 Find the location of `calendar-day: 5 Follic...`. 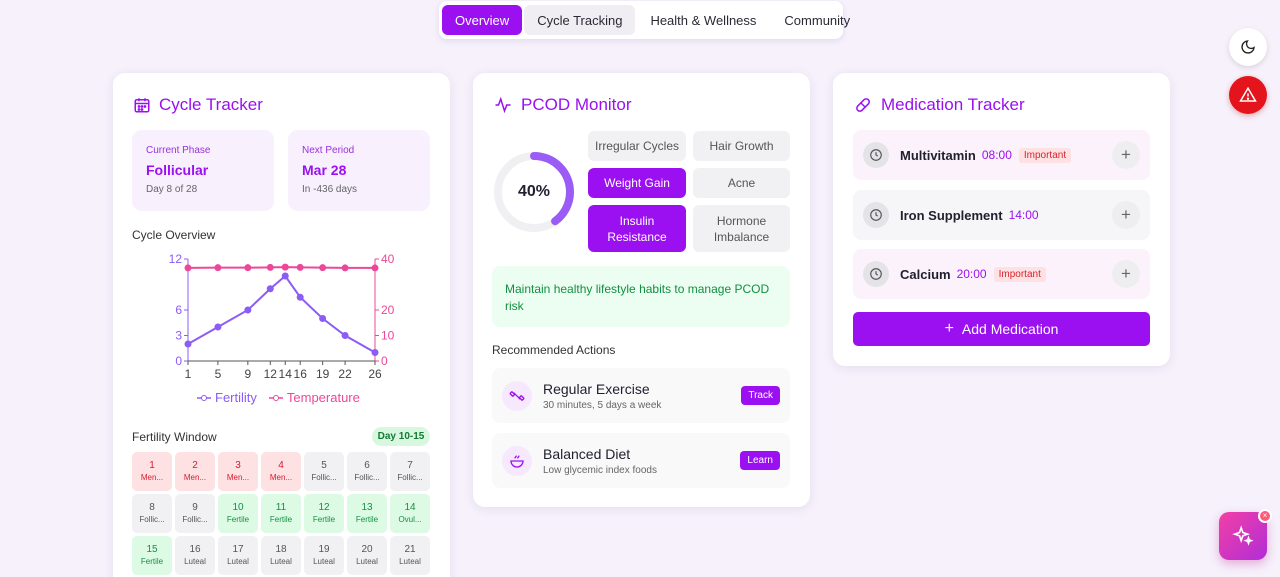

calendar-day: 5 Follic... is located at coordinates (324, 471).